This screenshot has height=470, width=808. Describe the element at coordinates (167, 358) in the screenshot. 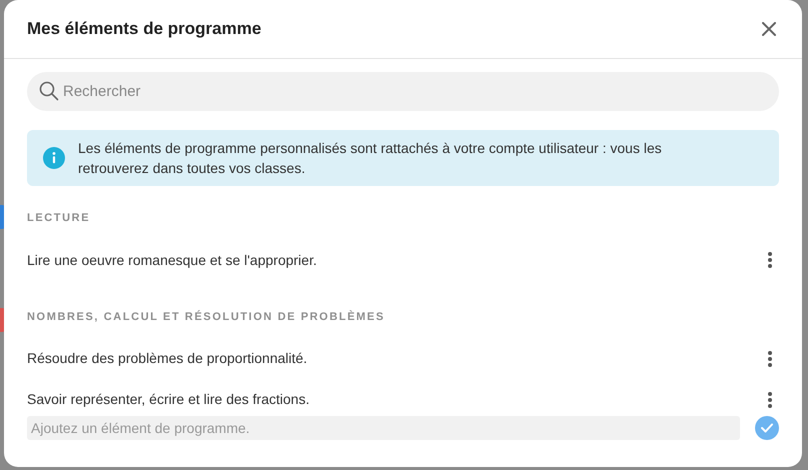

I see `program-item: Résoudre des problèmes de proportionnalité.` at that location.